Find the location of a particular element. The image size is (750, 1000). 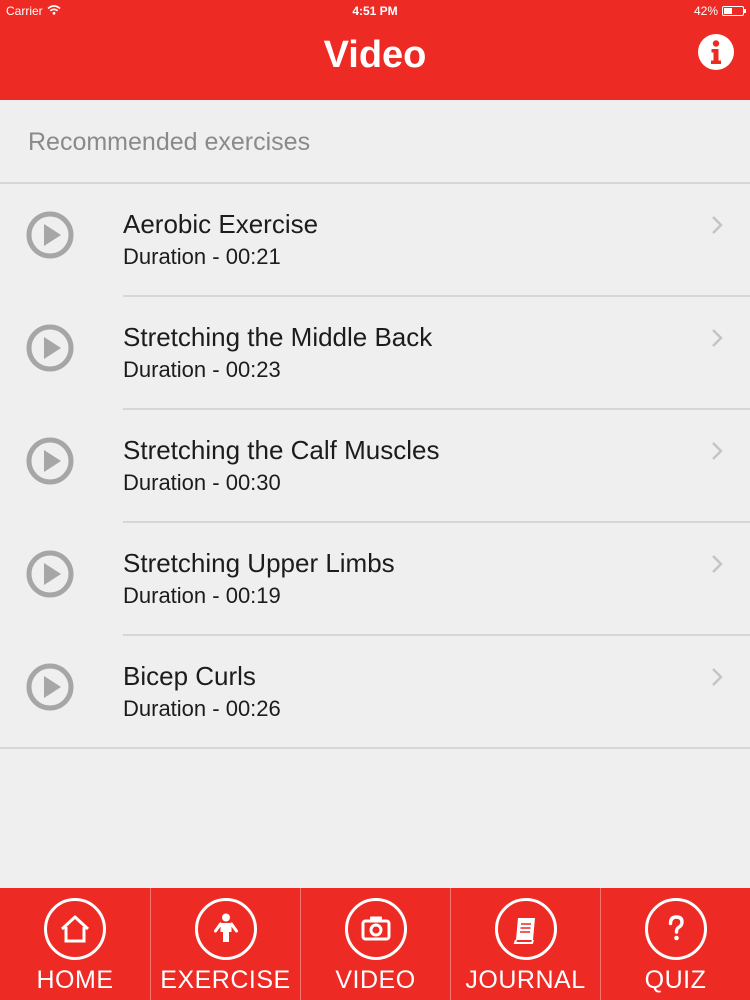

tab-label: VIDEO is located at coordinates (375, 980).